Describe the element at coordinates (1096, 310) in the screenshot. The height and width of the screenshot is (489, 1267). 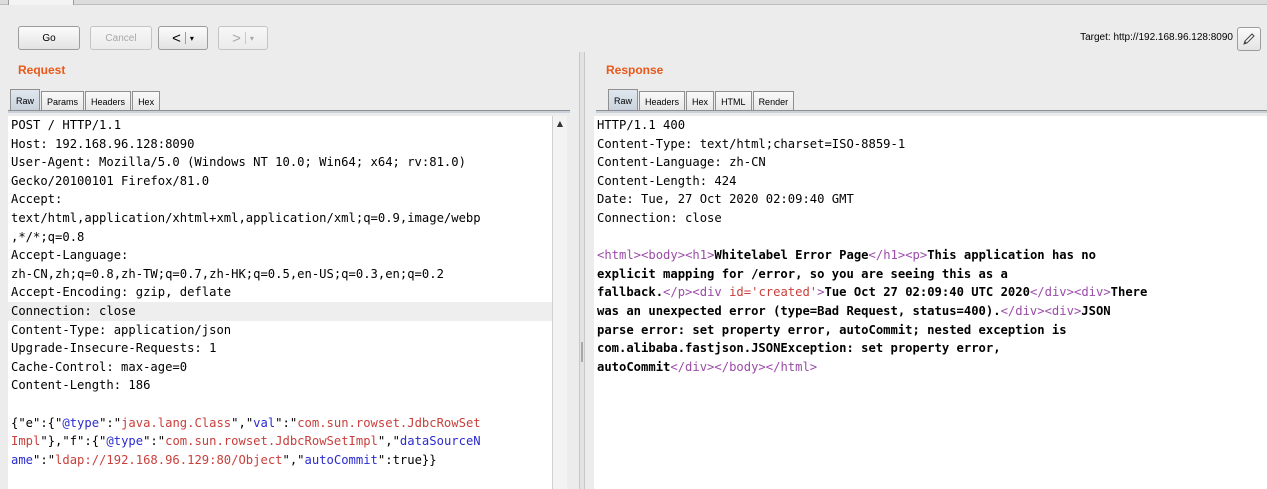
I see `text-segment: JSON` at that location.